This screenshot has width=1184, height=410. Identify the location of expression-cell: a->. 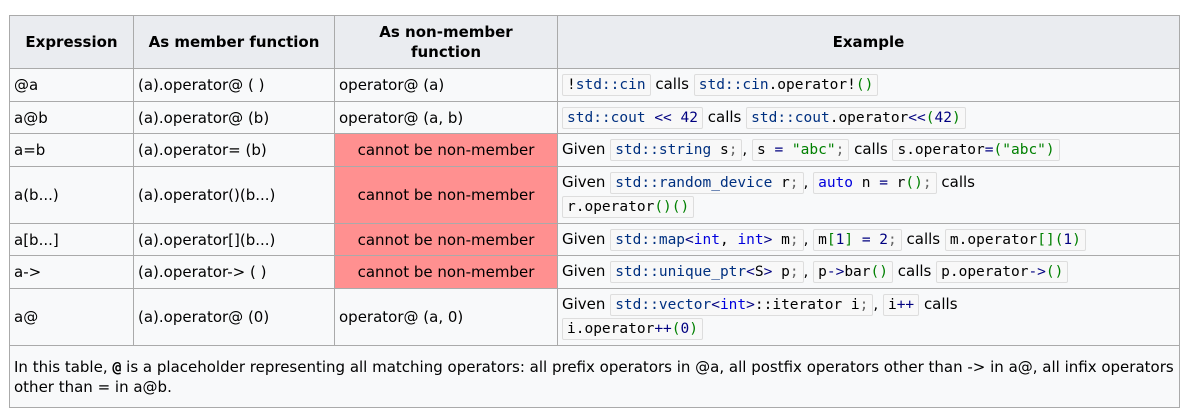
(71, 272).